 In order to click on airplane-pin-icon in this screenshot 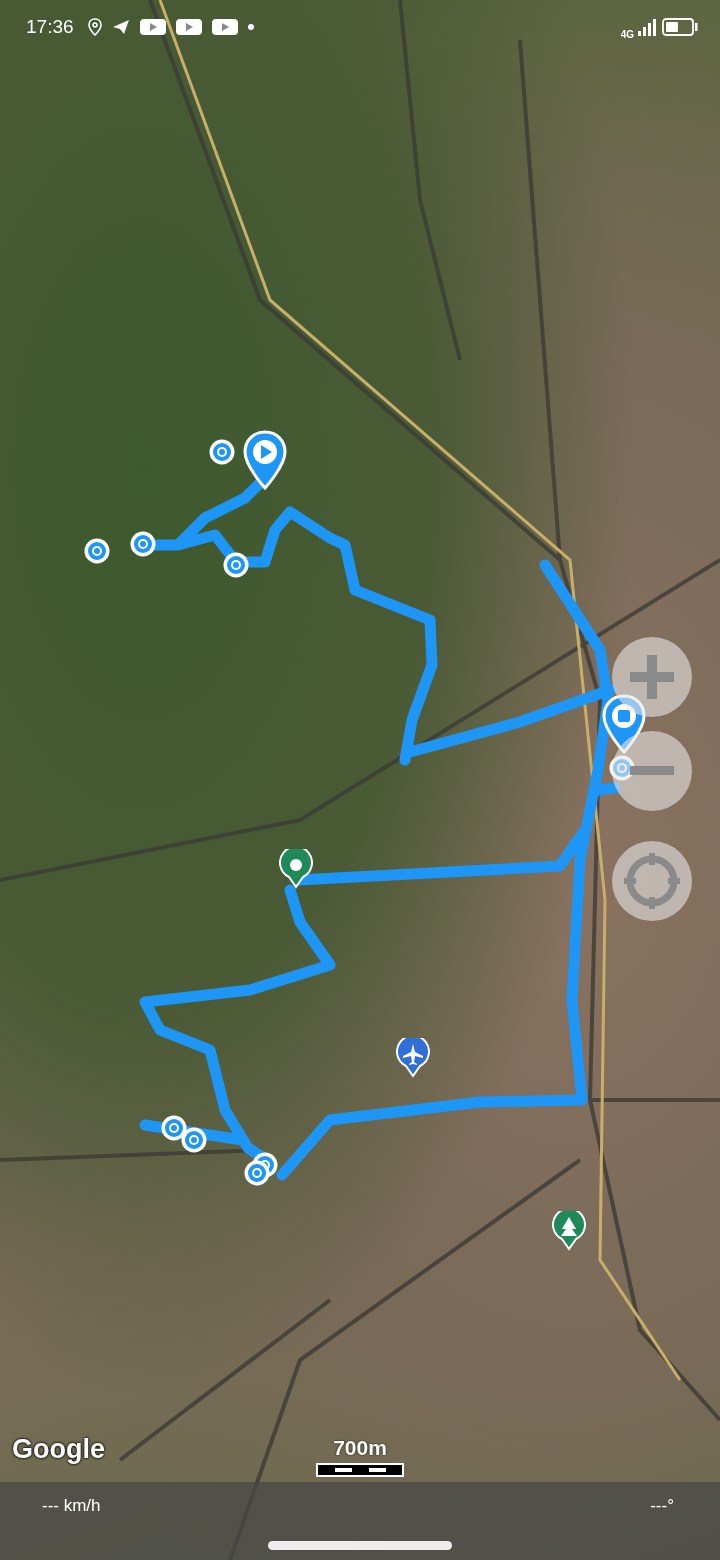, I will do `click(413, 1058)`.